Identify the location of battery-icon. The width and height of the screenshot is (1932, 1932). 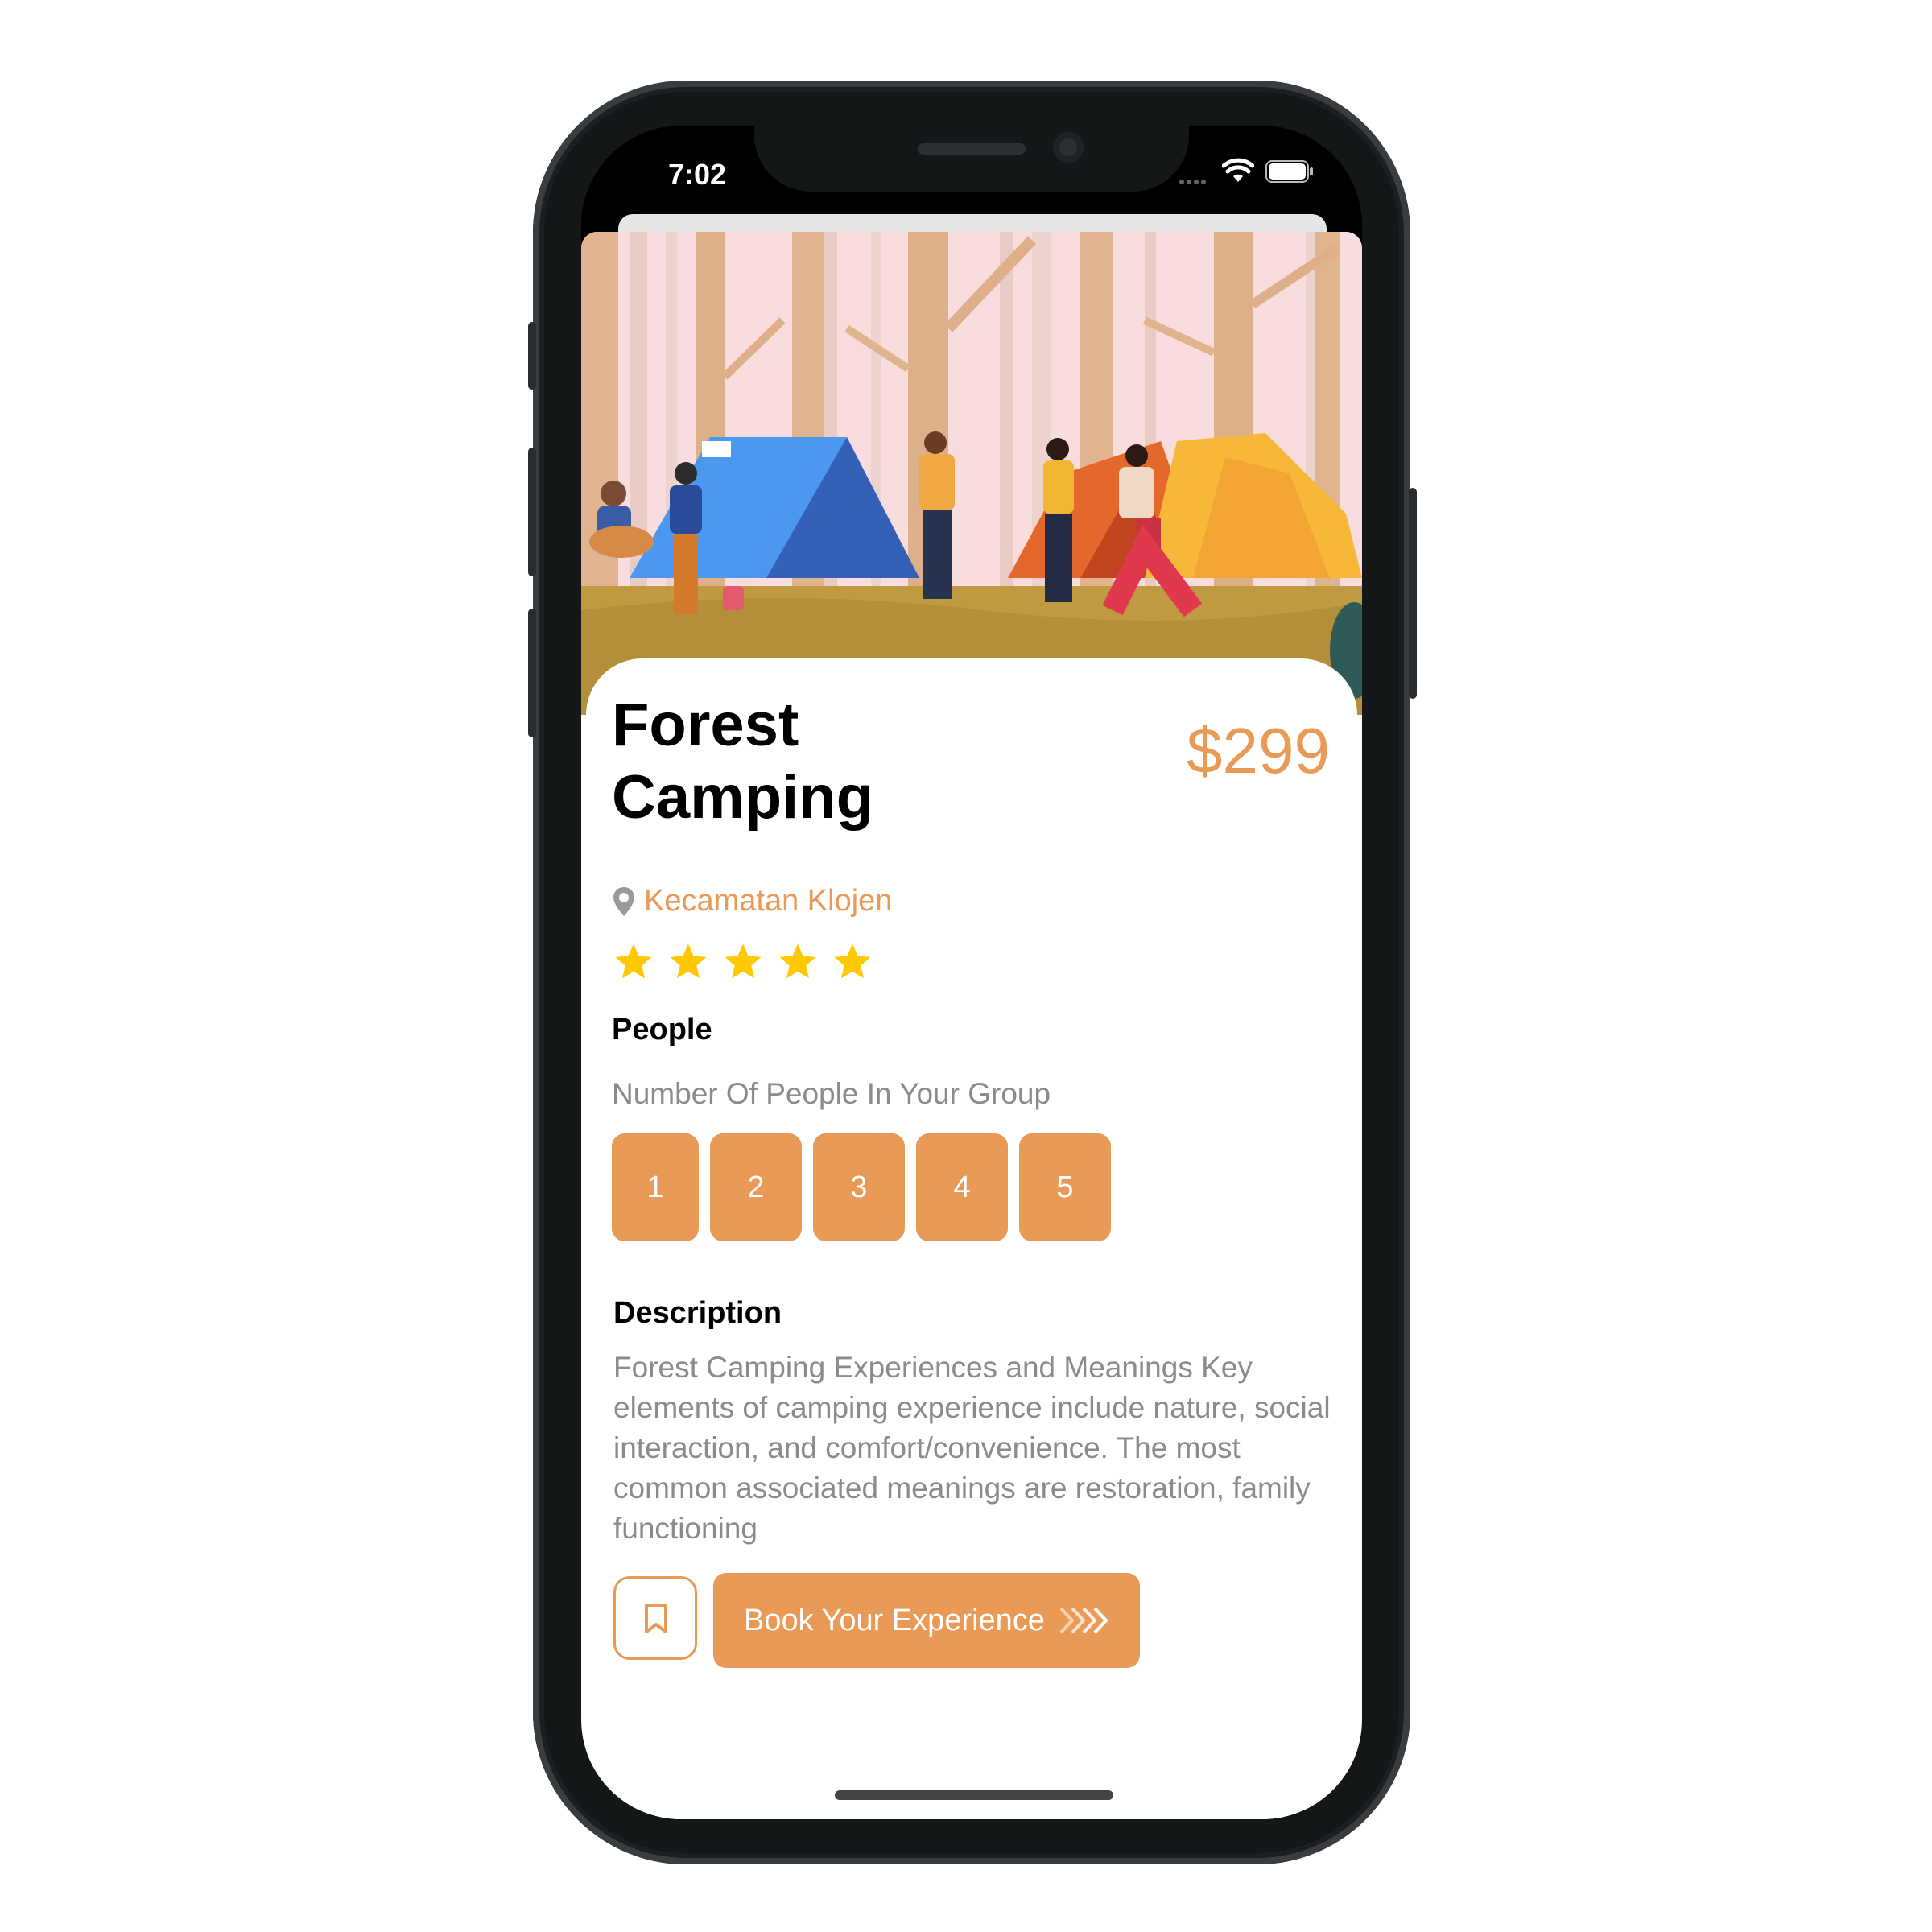
(1289, 171).